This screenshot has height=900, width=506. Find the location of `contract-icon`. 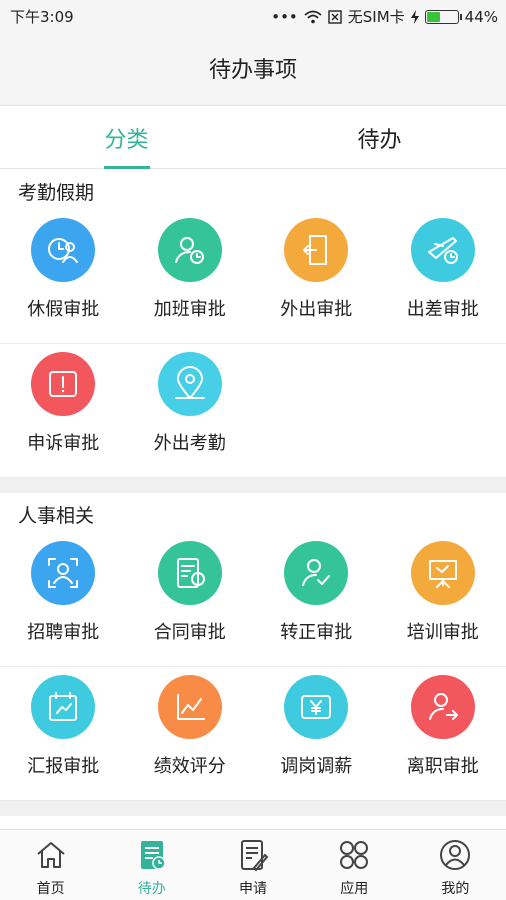

contract-icon is located at coordinates (189, 573).